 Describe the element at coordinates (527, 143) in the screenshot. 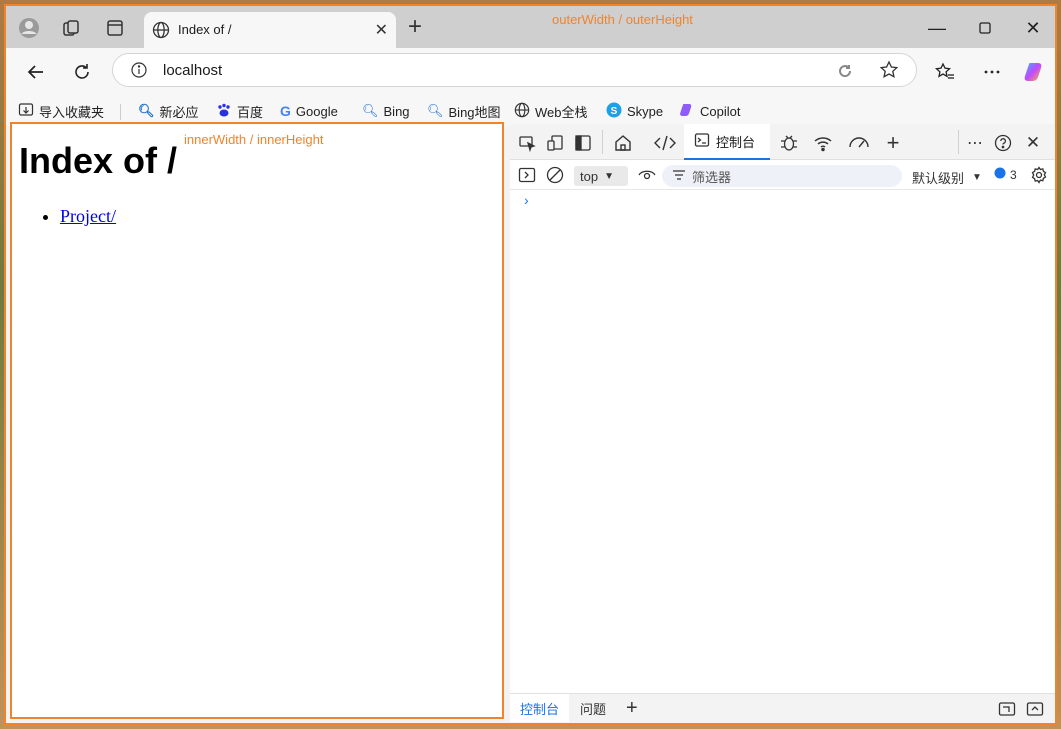

I see `inspect-element-icon` at that location.